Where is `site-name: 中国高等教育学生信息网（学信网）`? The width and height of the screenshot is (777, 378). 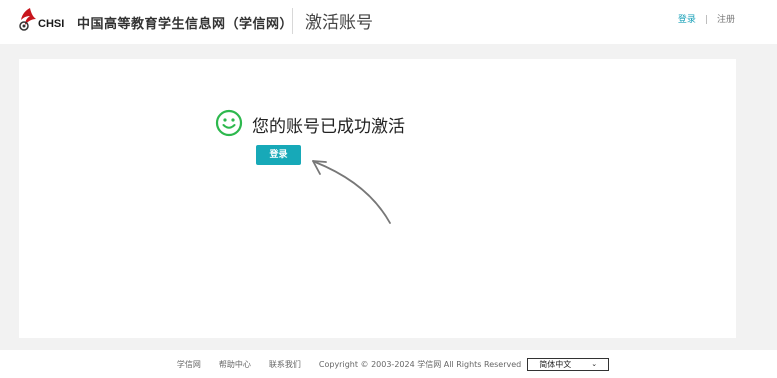
site-name: 中国高等教育学生信息网（学信网） is located at coordinates (185, 22).